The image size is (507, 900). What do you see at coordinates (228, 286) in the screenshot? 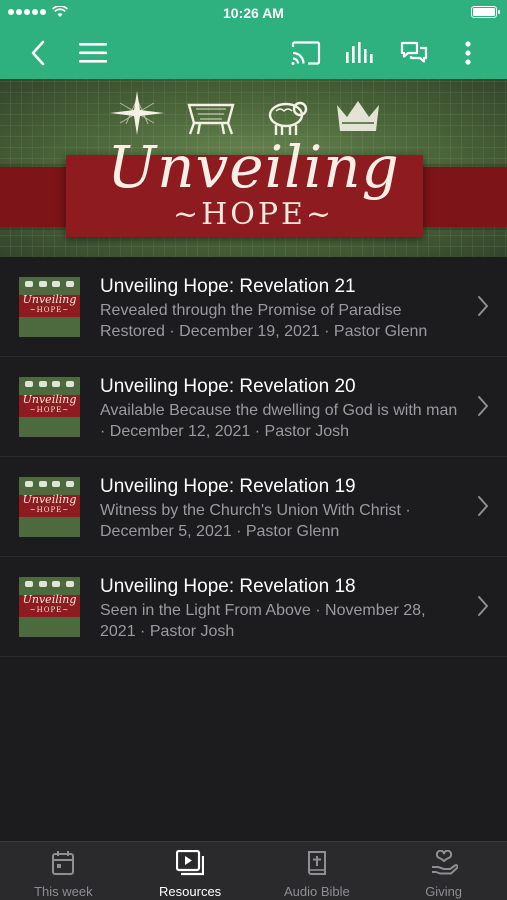
I see `sermon-title: Unveiling Hope: Revelation 21` at bounding box center [228, 286].